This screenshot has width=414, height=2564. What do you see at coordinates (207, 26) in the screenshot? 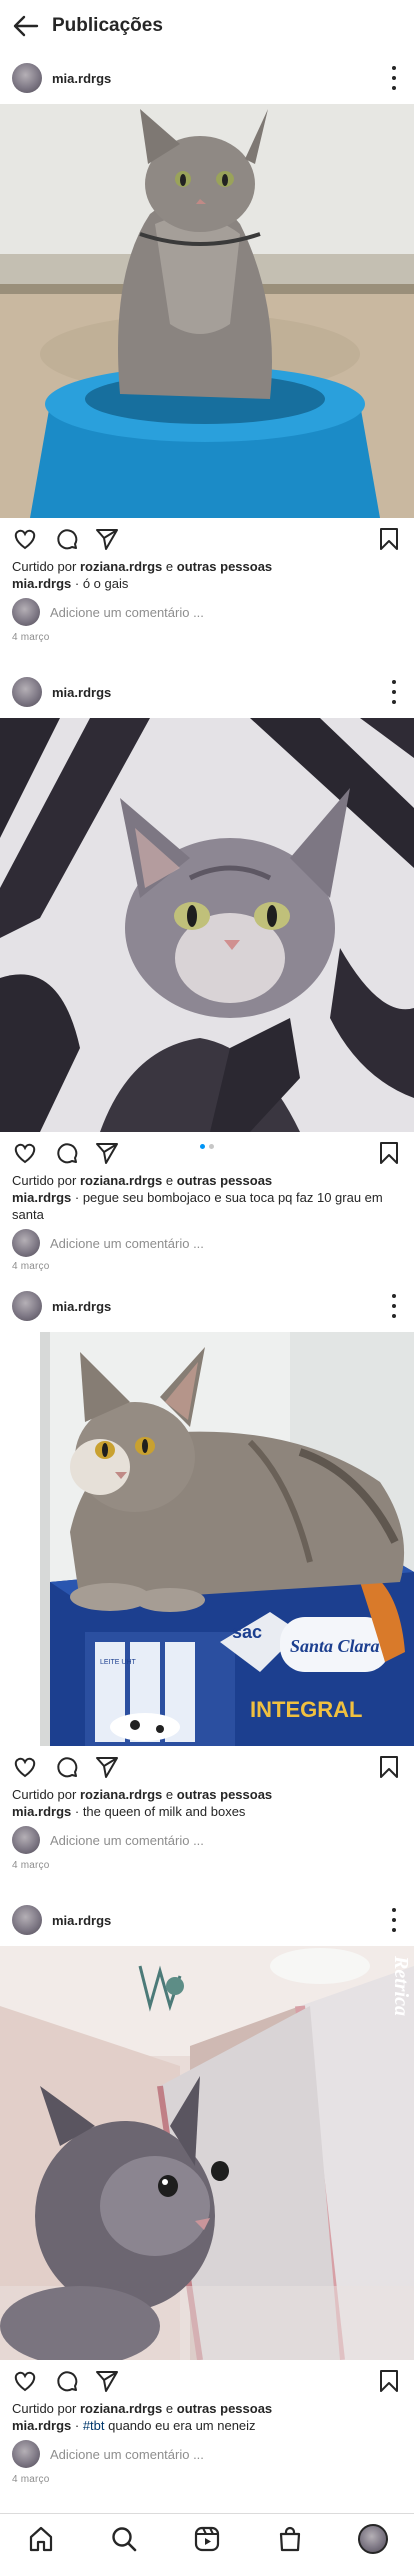
I see `app-header: Publicações` at bounding box center [207, 26].